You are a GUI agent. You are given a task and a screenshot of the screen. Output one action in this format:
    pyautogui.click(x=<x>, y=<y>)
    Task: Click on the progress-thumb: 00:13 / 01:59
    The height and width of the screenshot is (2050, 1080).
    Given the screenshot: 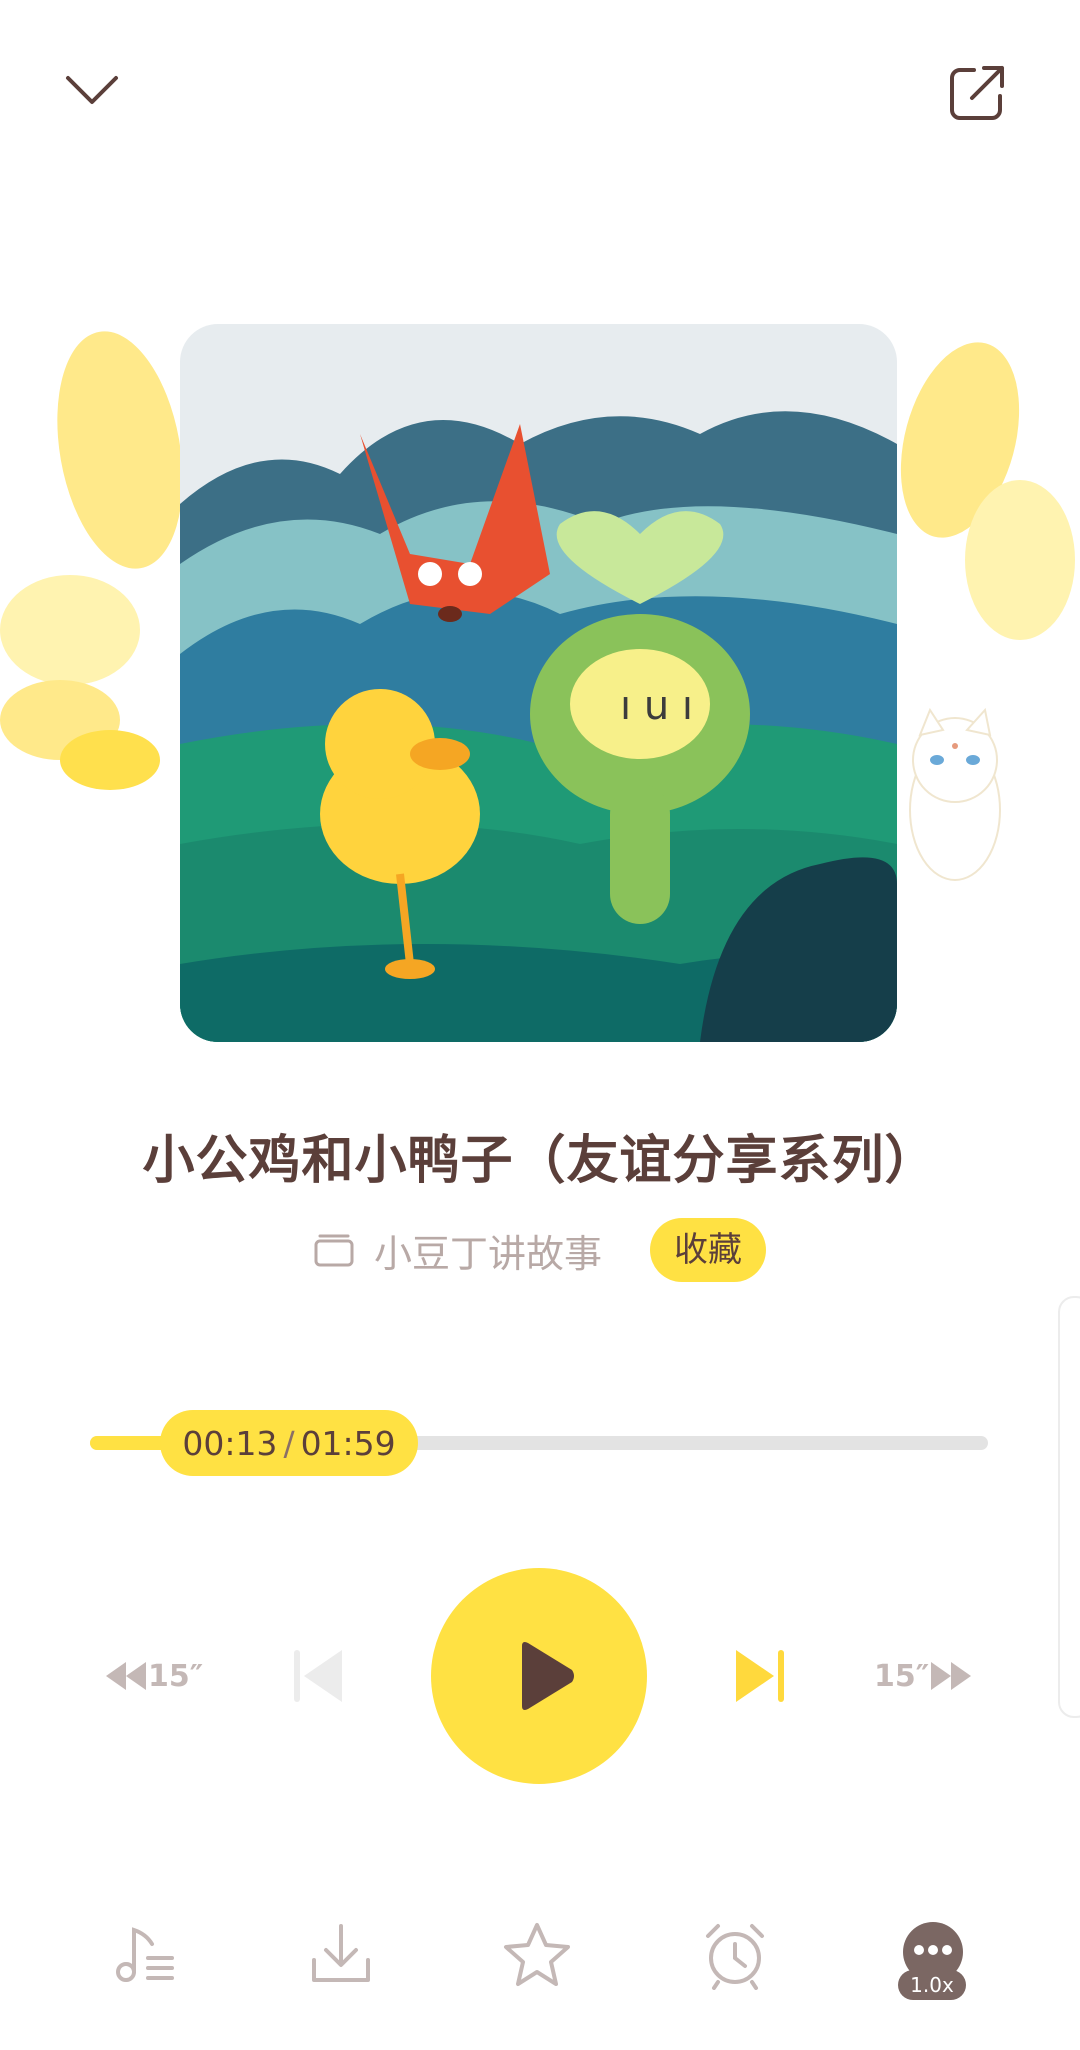 What is the action you would take?
    pyautogui.click(x=289, y=1443)
    